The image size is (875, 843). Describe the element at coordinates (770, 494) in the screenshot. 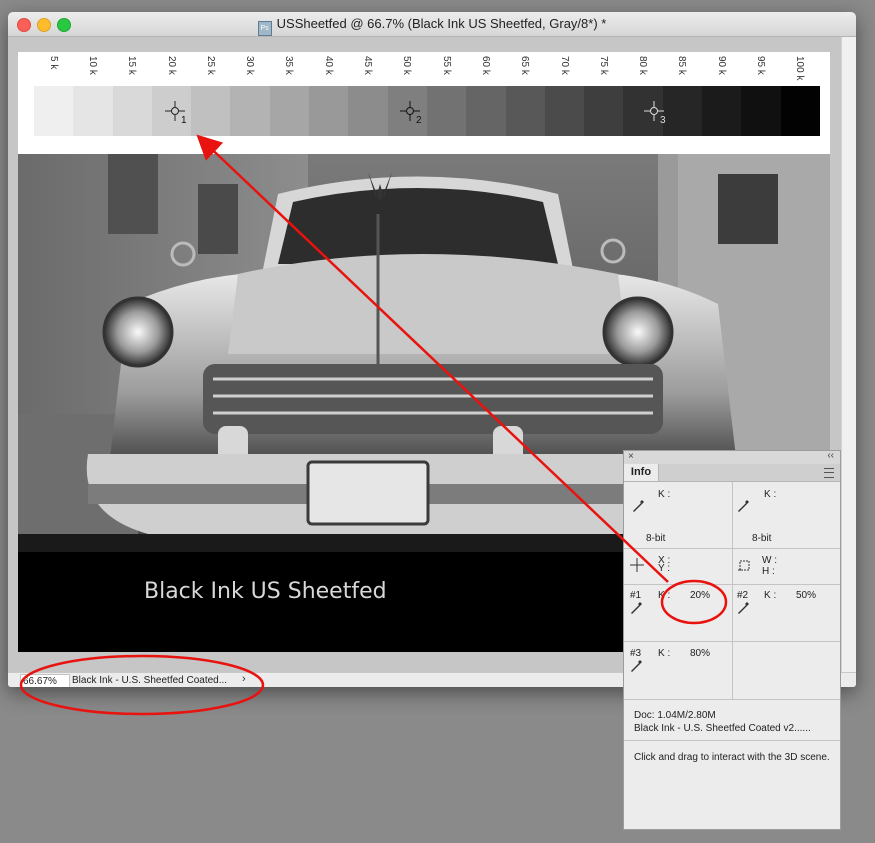

I see `readout-right-k-label: K :` at that location.